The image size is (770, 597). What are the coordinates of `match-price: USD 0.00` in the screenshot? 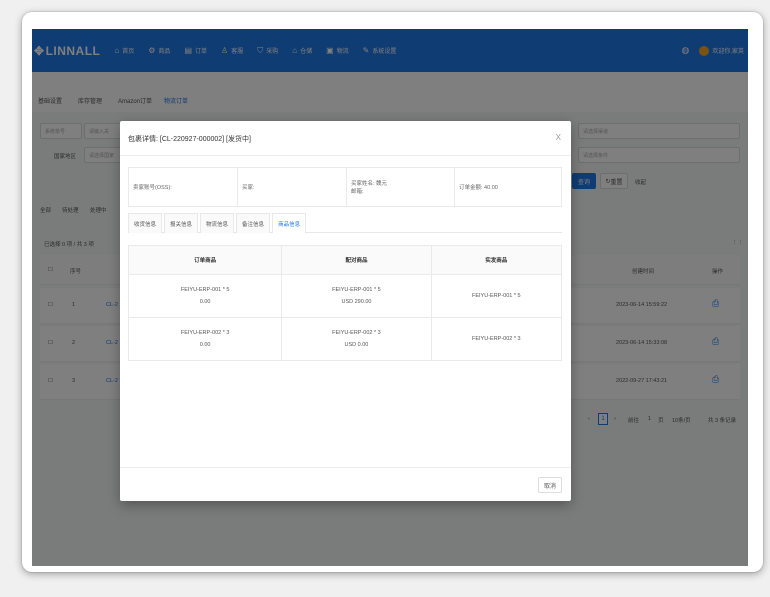 It's located at (356, 345).